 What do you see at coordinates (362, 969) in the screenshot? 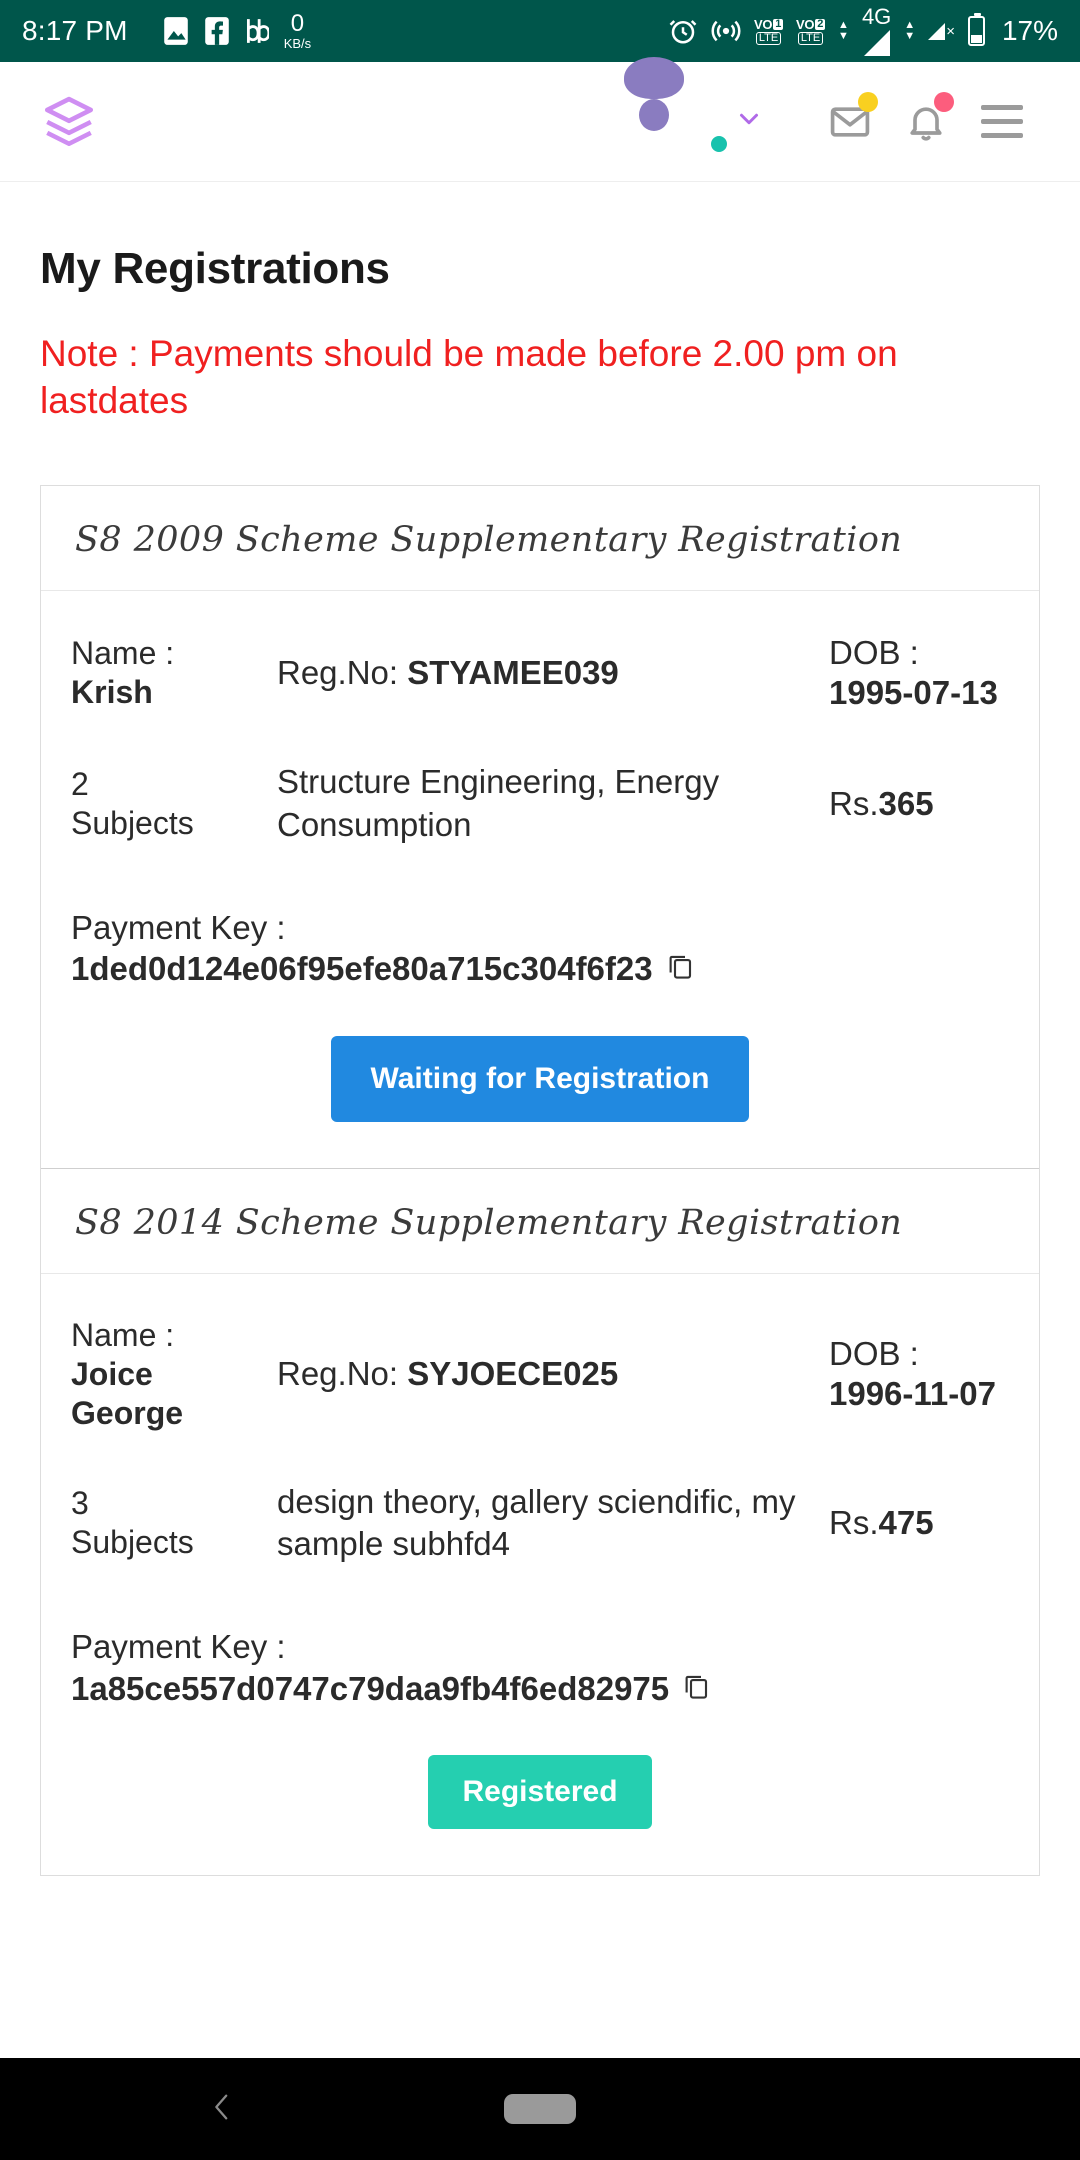
I see `payment-key-value: 1ded0d124e06f95efe80a715c304f6f23` at bounding box center [362, 969].